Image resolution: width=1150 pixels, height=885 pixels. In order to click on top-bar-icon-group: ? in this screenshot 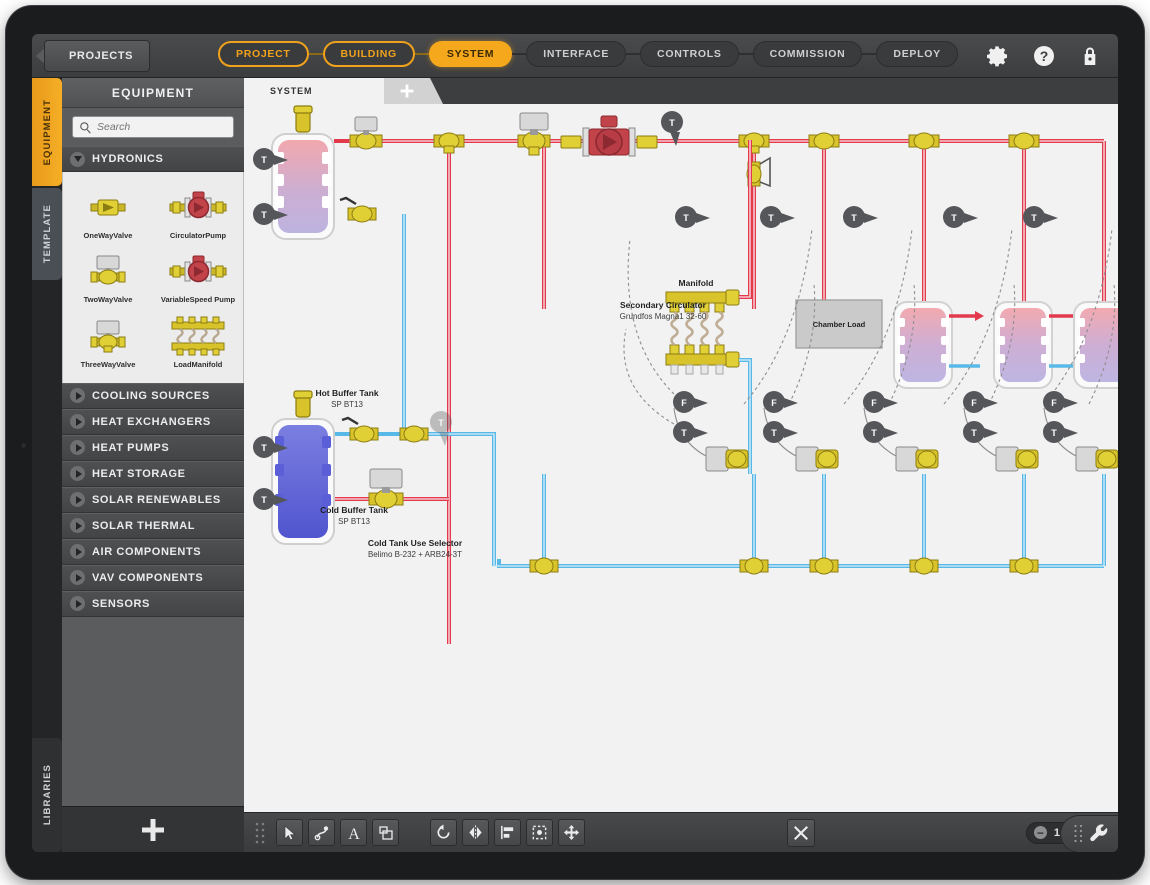, I will do `click(1044, 56)`.